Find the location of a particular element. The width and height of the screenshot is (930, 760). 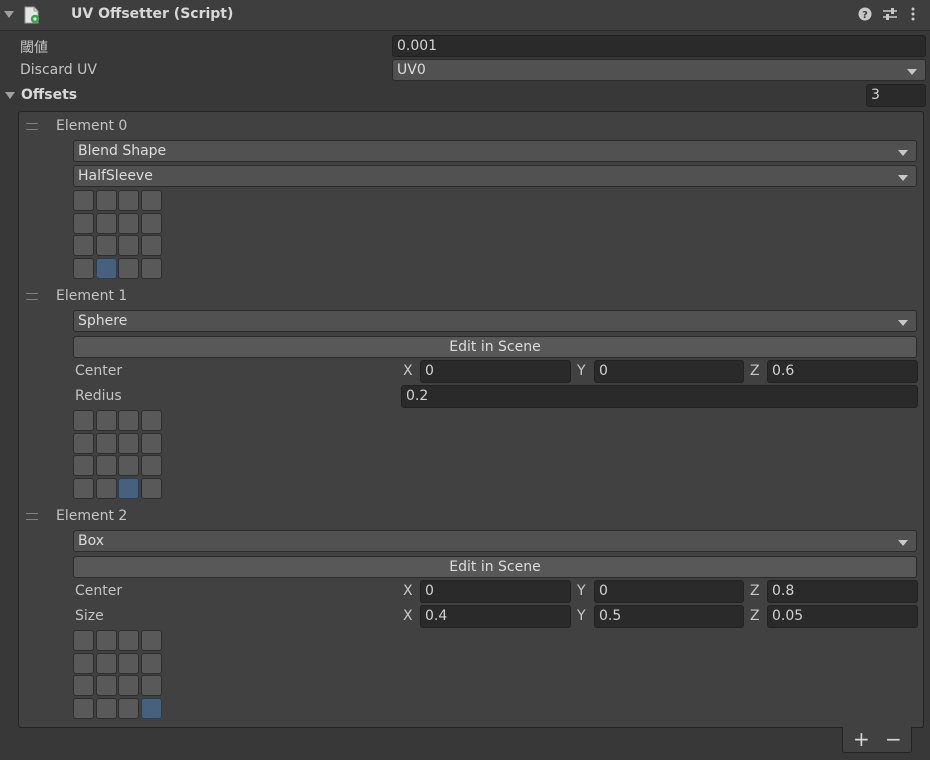

discard-uv-label: Discard UV is located at coordinates (58, 70).